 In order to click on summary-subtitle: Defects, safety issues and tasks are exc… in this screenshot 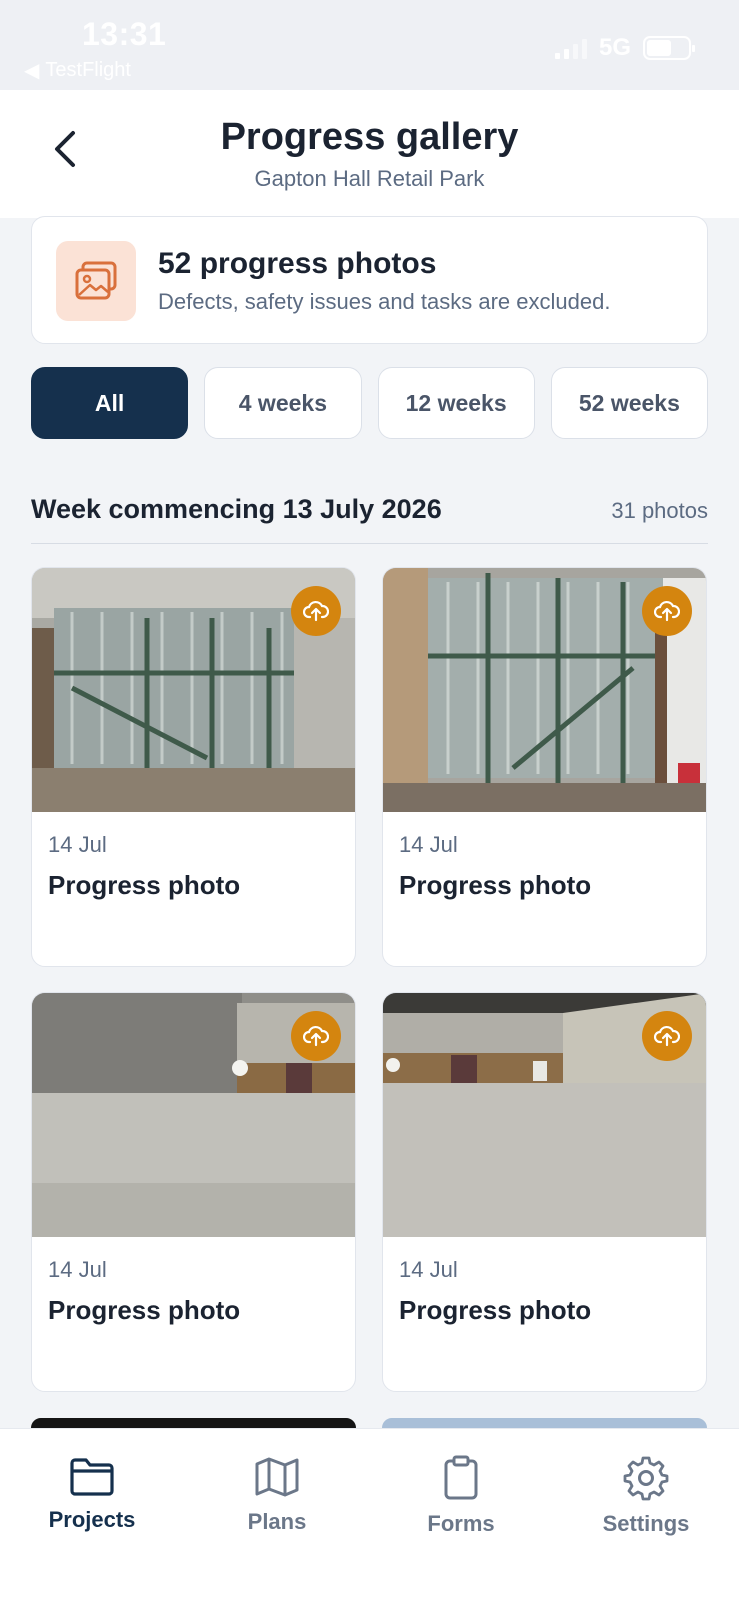, I will do `click(384, 301)`.